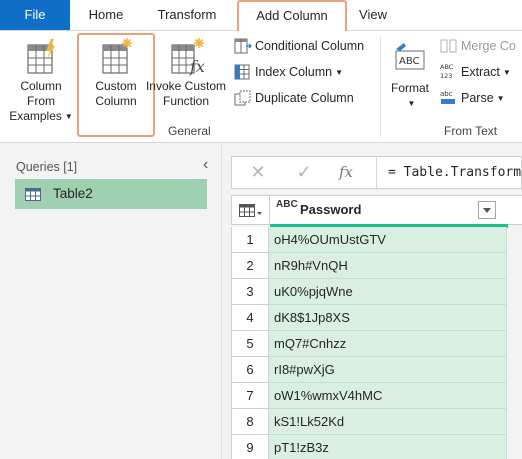 This screenshot has width=522, height=459. Describe the element at coordinates (346, 172) in the screenshot. I see `insert-function-icon: fx` at that location.